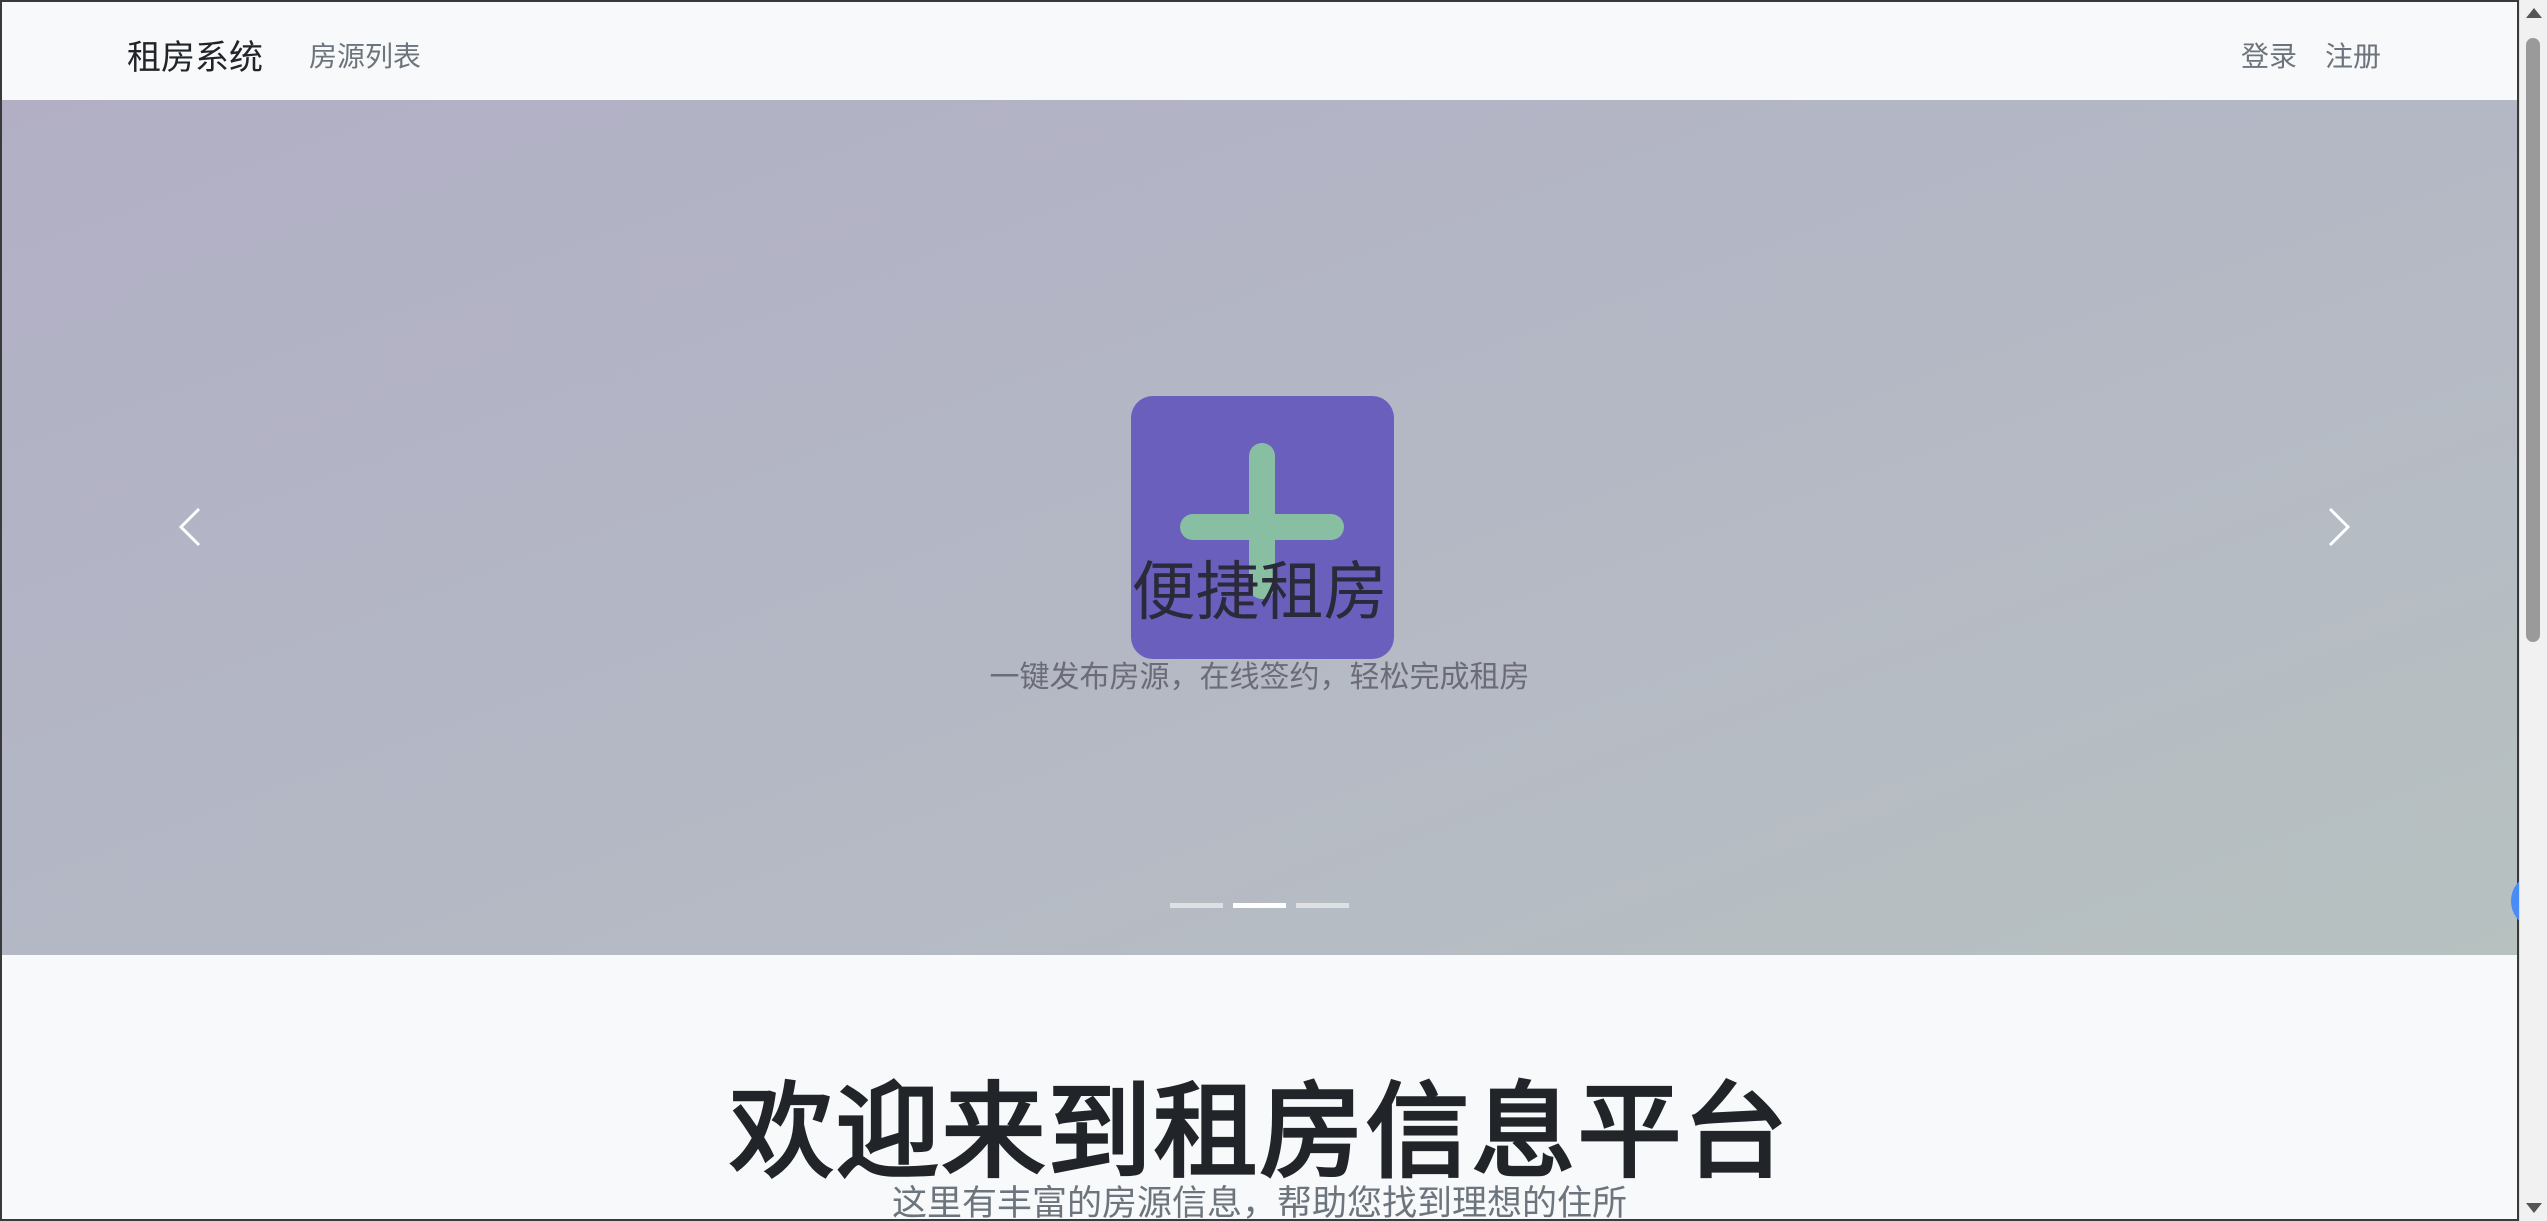 This screenshot has width=2547, height=1221. Describe the element at coordinates (1259, 1202) in the screenshot. I see `welcome-subtitle: 这里有丰富的房源信息，帮助您找到理想的住所` at that location.